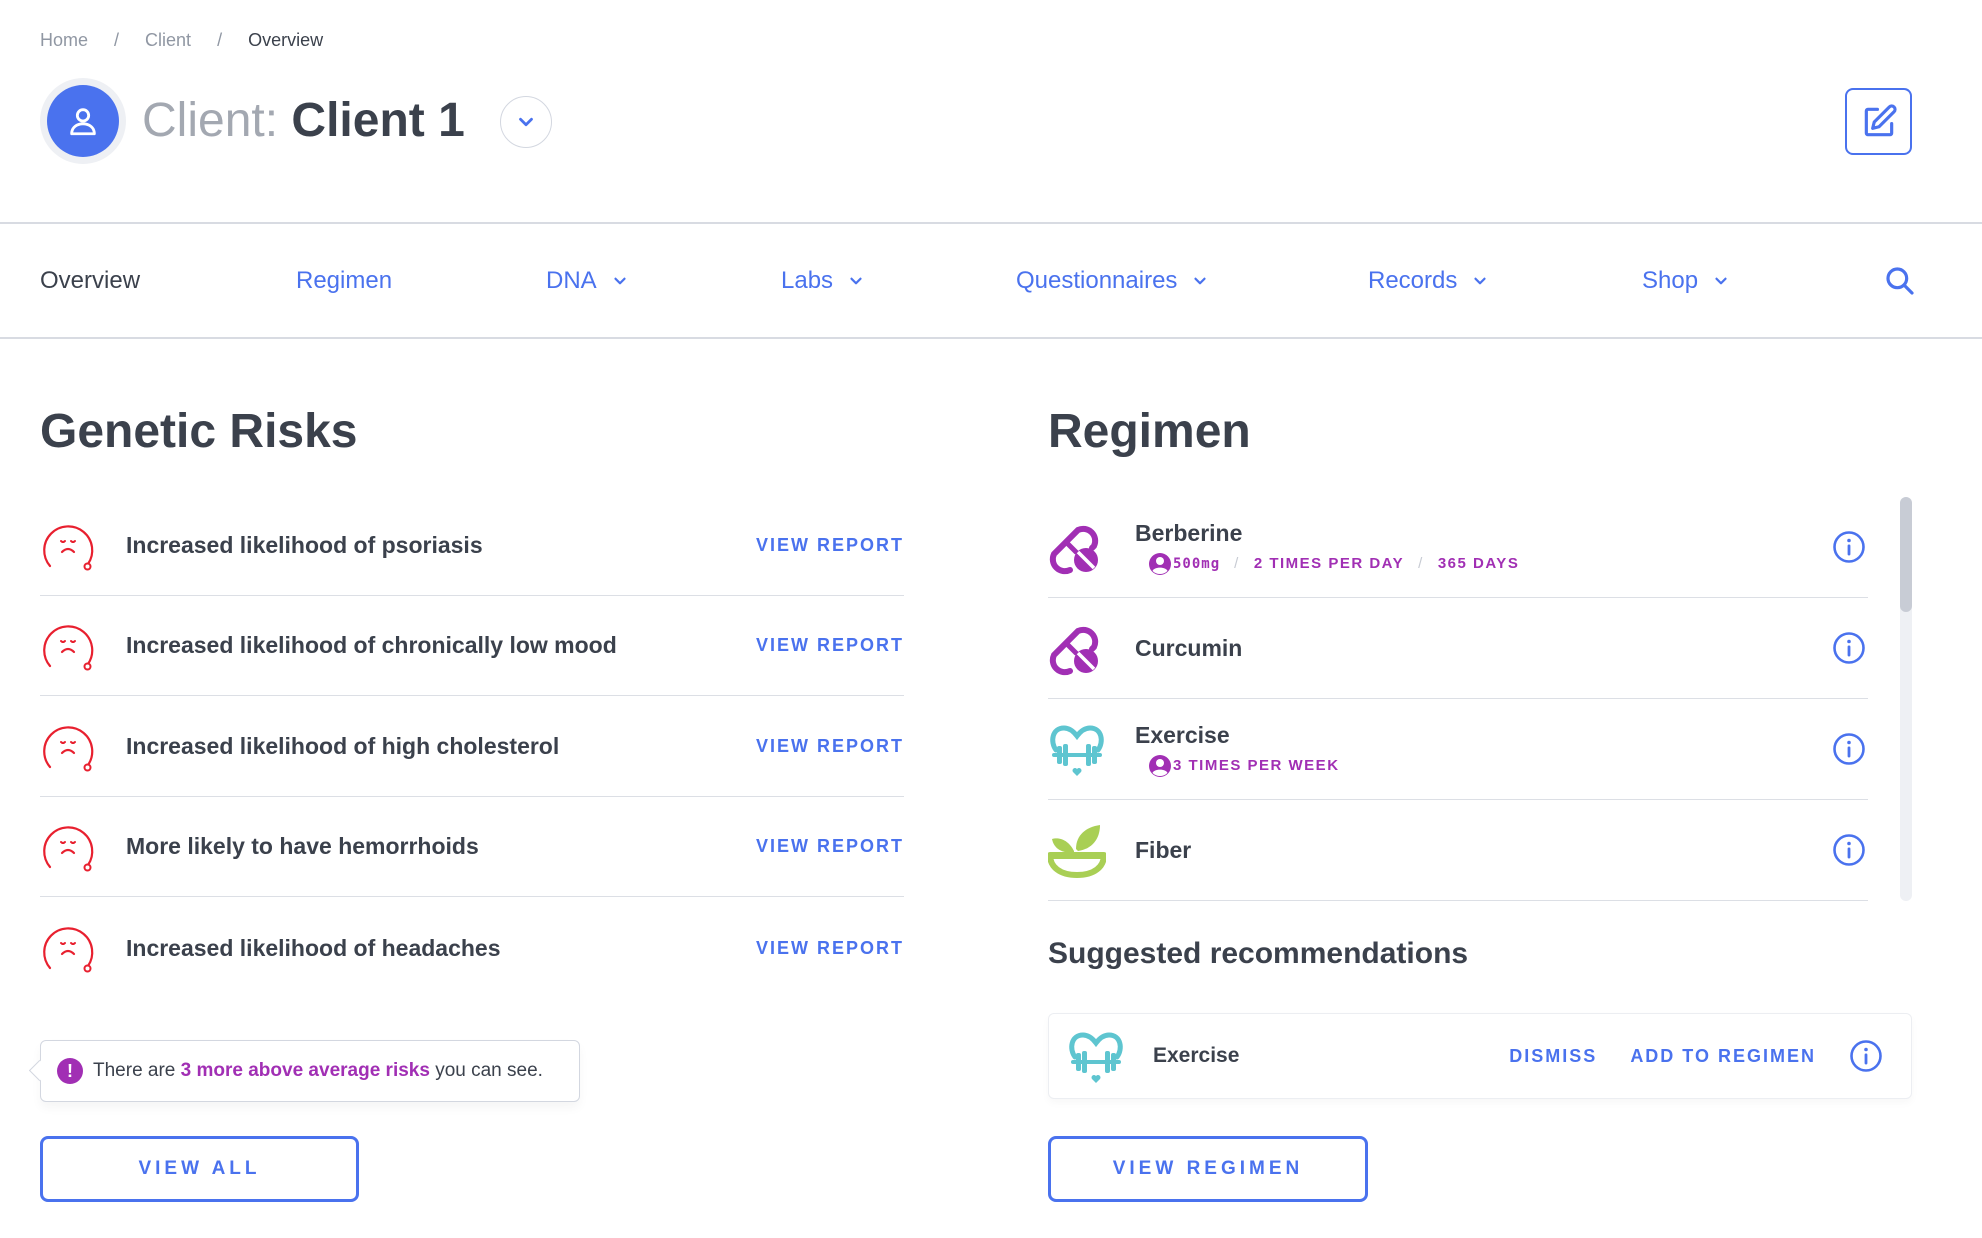 The image size is (1982, 1238). Describe the element at coordinates (199, 1169) in the screenshot. I see `view-all-button: VIEW ALL` at that location.